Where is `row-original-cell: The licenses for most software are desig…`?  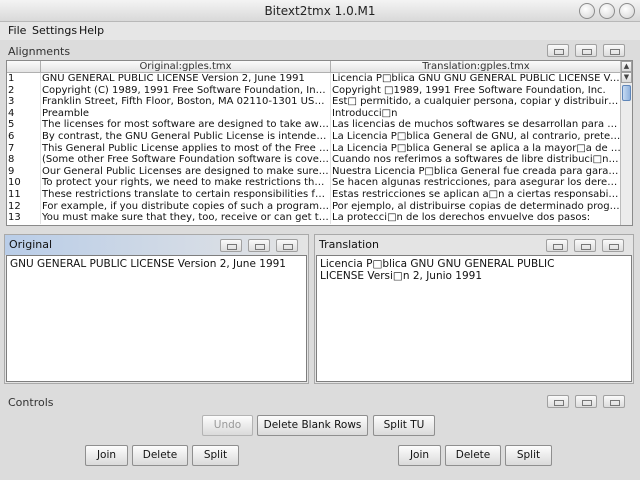 row-original-cell: The licenses for most software are desig… is located at coordinates (186, 125).